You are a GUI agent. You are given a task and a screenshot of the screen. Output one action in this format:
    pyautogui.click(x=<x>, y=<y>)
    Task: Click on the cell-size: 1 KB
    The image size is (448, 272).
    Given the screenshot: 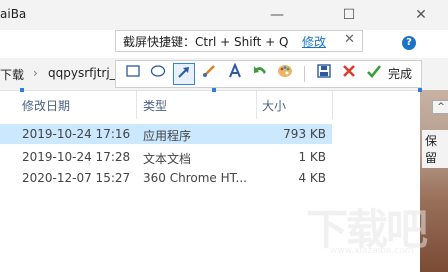 What is the action you would take?
    pyautogui.click(x=312, y=157)
    